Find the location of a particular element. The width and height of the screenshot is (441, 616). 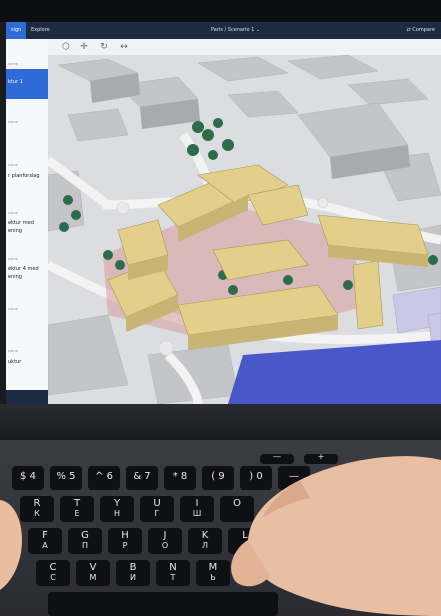

sidebar-item-label: ktur 1 is located at coordinates (15, 82).